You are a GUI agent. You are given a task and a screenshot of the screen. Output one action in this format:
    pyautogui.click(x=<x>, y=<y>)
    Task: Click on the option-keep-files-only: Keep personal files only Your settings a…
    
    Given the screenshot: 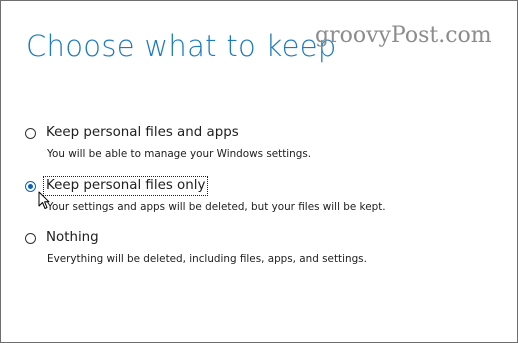 What is the action you would take?
    pyautogui.click(x=205, y=194)
    